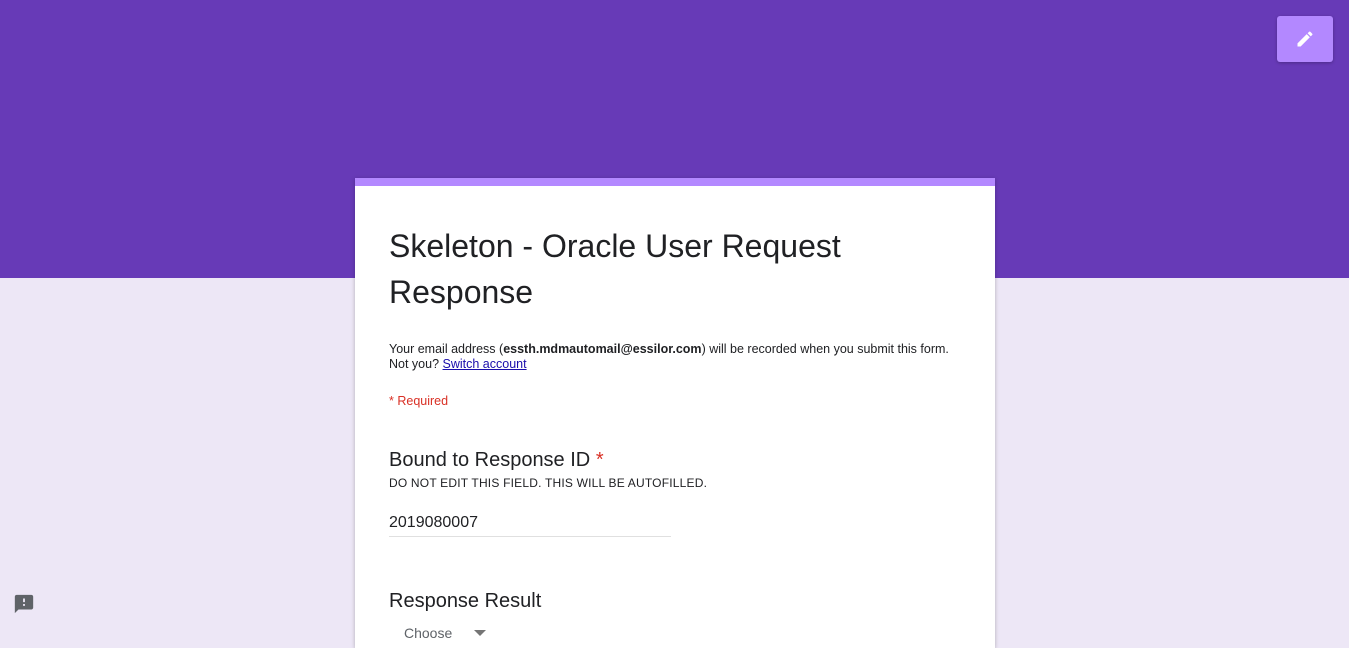 Image resolution: width=1349 pixels, height=648 pixels. I want to click on email-notice-prefix: Your email address (, so click(446, 349).